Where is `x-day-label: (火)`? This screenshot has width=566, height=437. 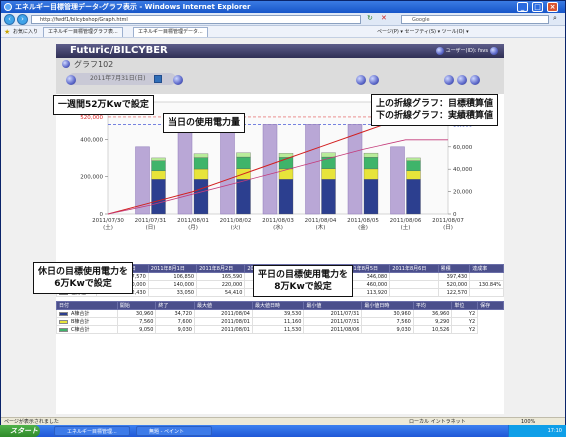 x-day-label: (火) is located at coordinates (236, 228).